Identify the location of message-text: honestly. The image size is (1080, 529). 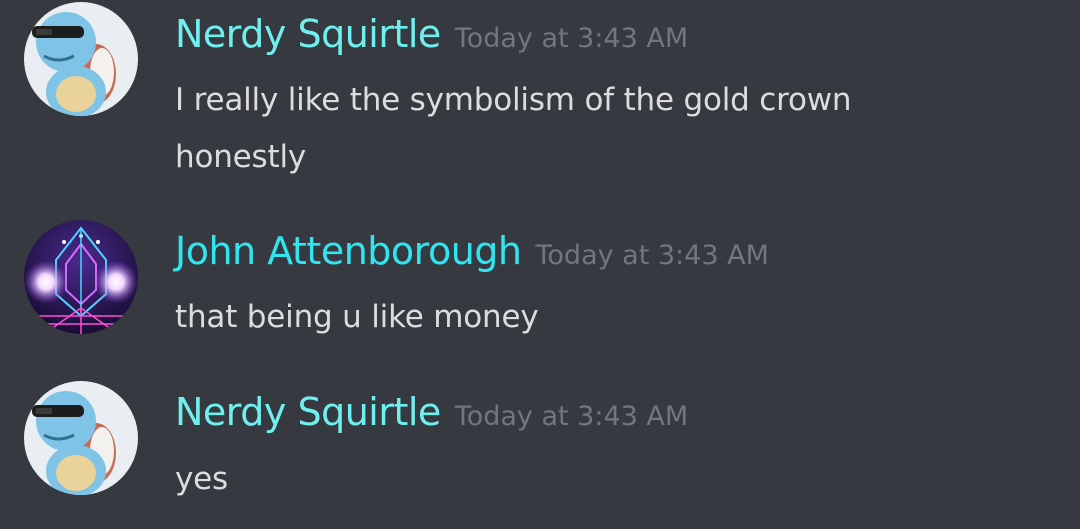
(240, 157).